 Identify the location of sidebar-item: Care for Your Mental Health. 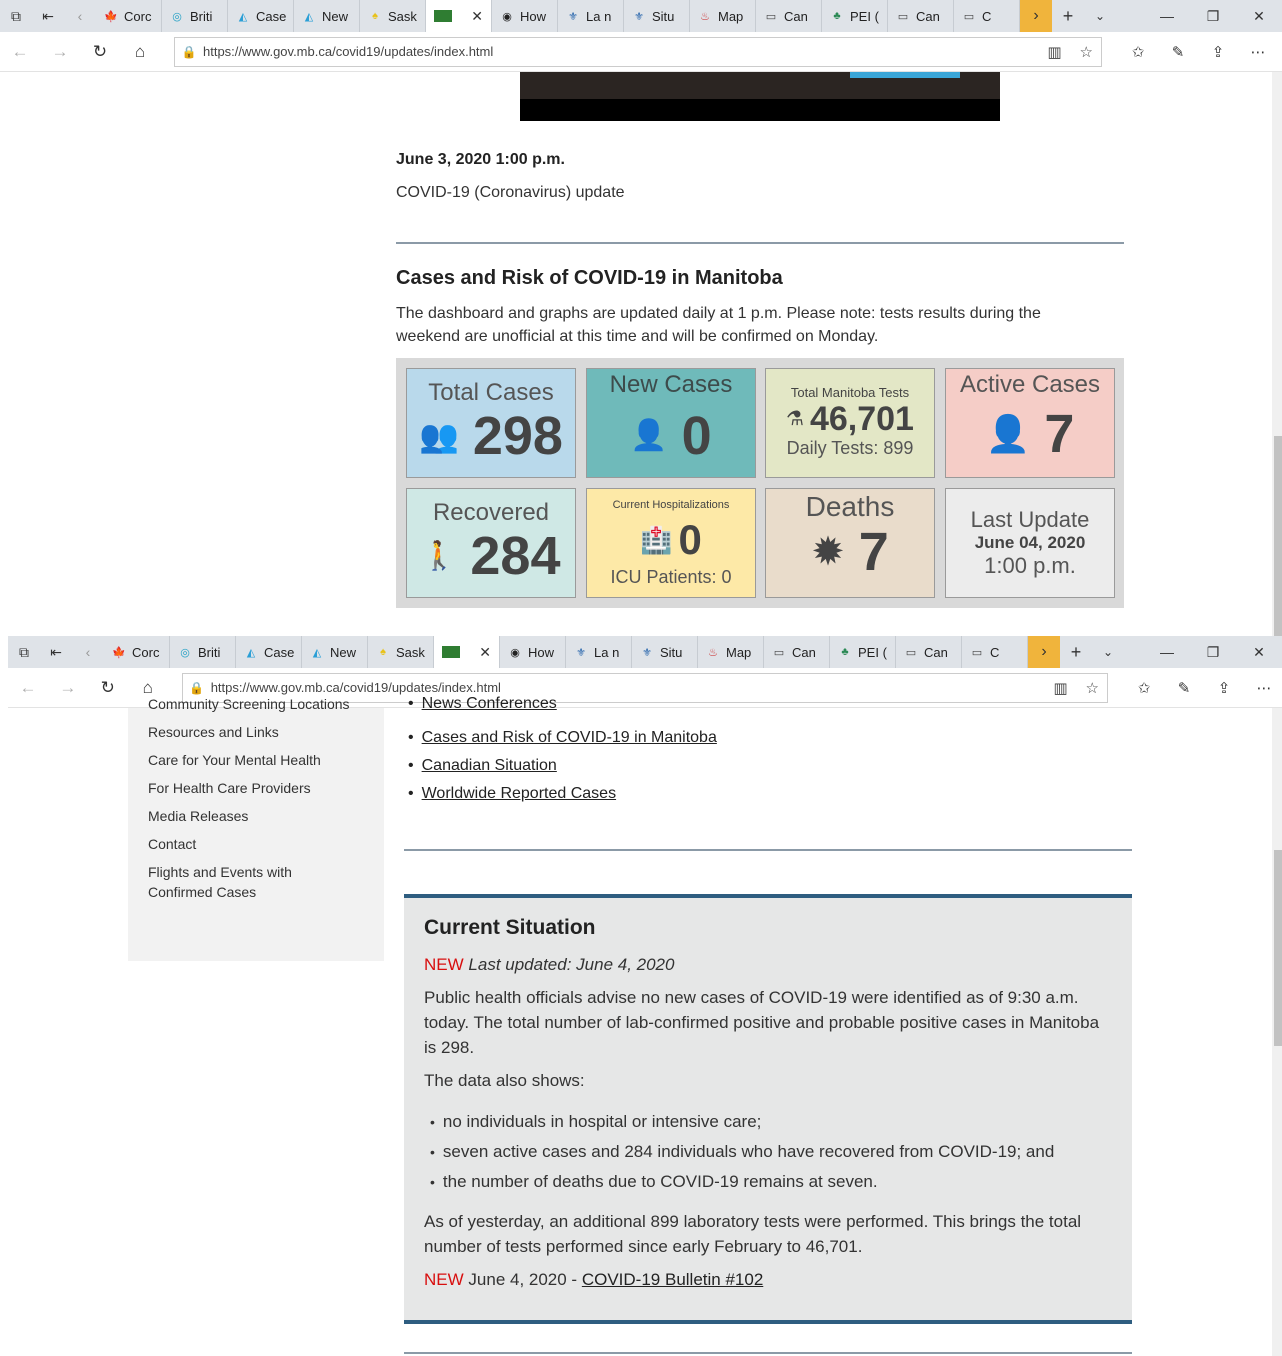
(256, 760).